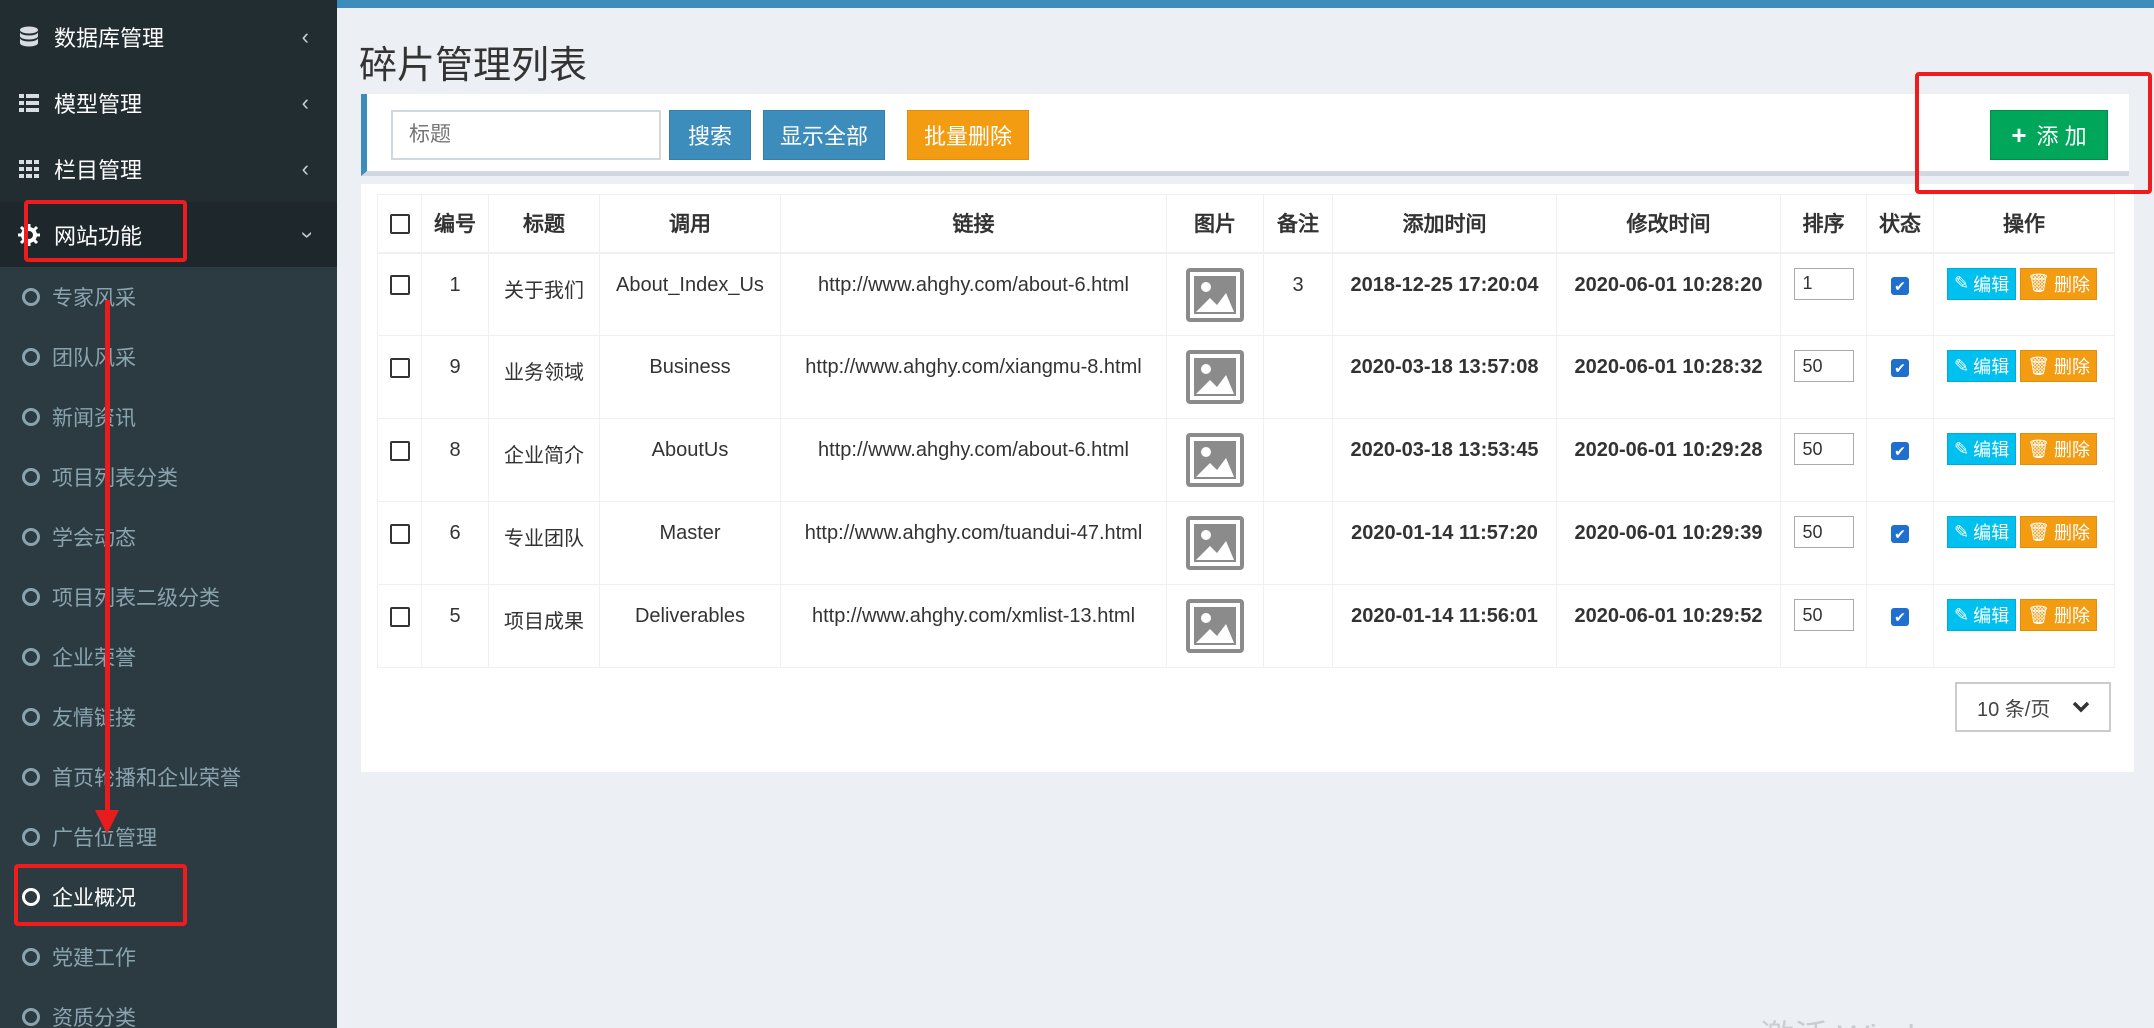 This screenshot has width=2154, height=1028. I want to click on sidebar-subitem: 广告位管理, so click(168, 837).